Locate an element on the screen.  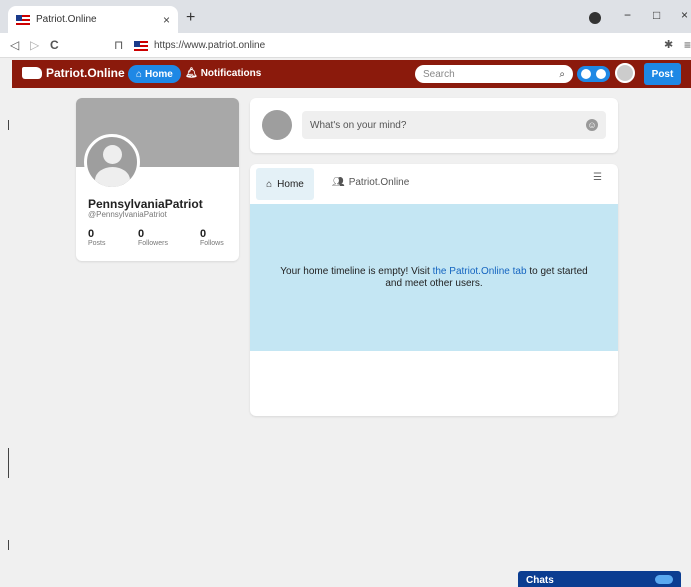
emoji-icon: ☺ is located at coordinates (592, 125).